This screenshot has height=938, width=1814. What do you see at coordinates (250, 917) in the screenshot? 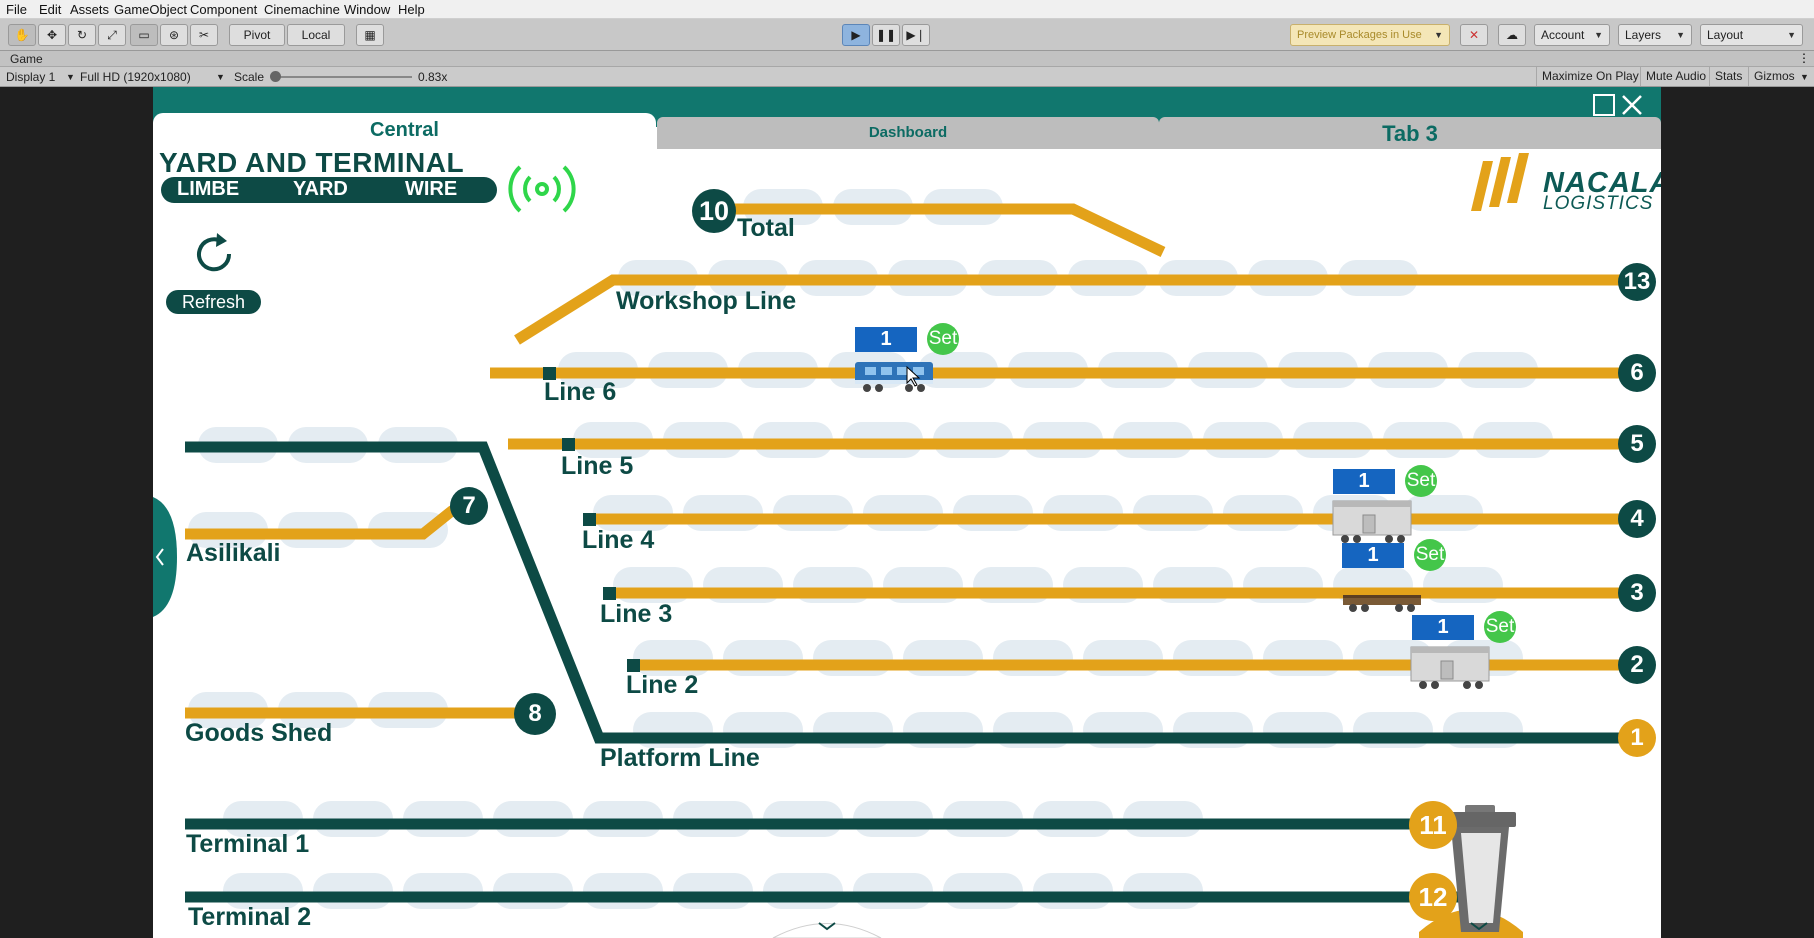
I see `line-label-terminal2: Terminal 2` at bounding box center [250, 917].